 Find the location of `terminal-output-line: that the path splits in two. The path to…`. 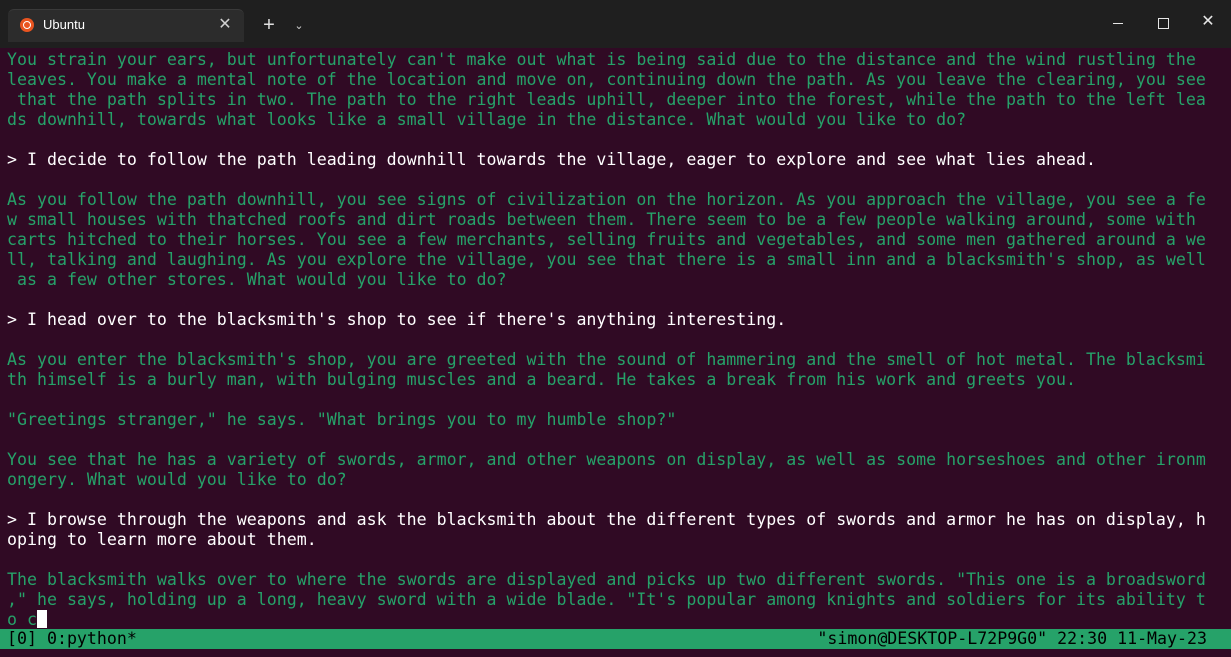

terminal-output-line: that the path splits in two. The path to… is located at coordinates (606, 99).